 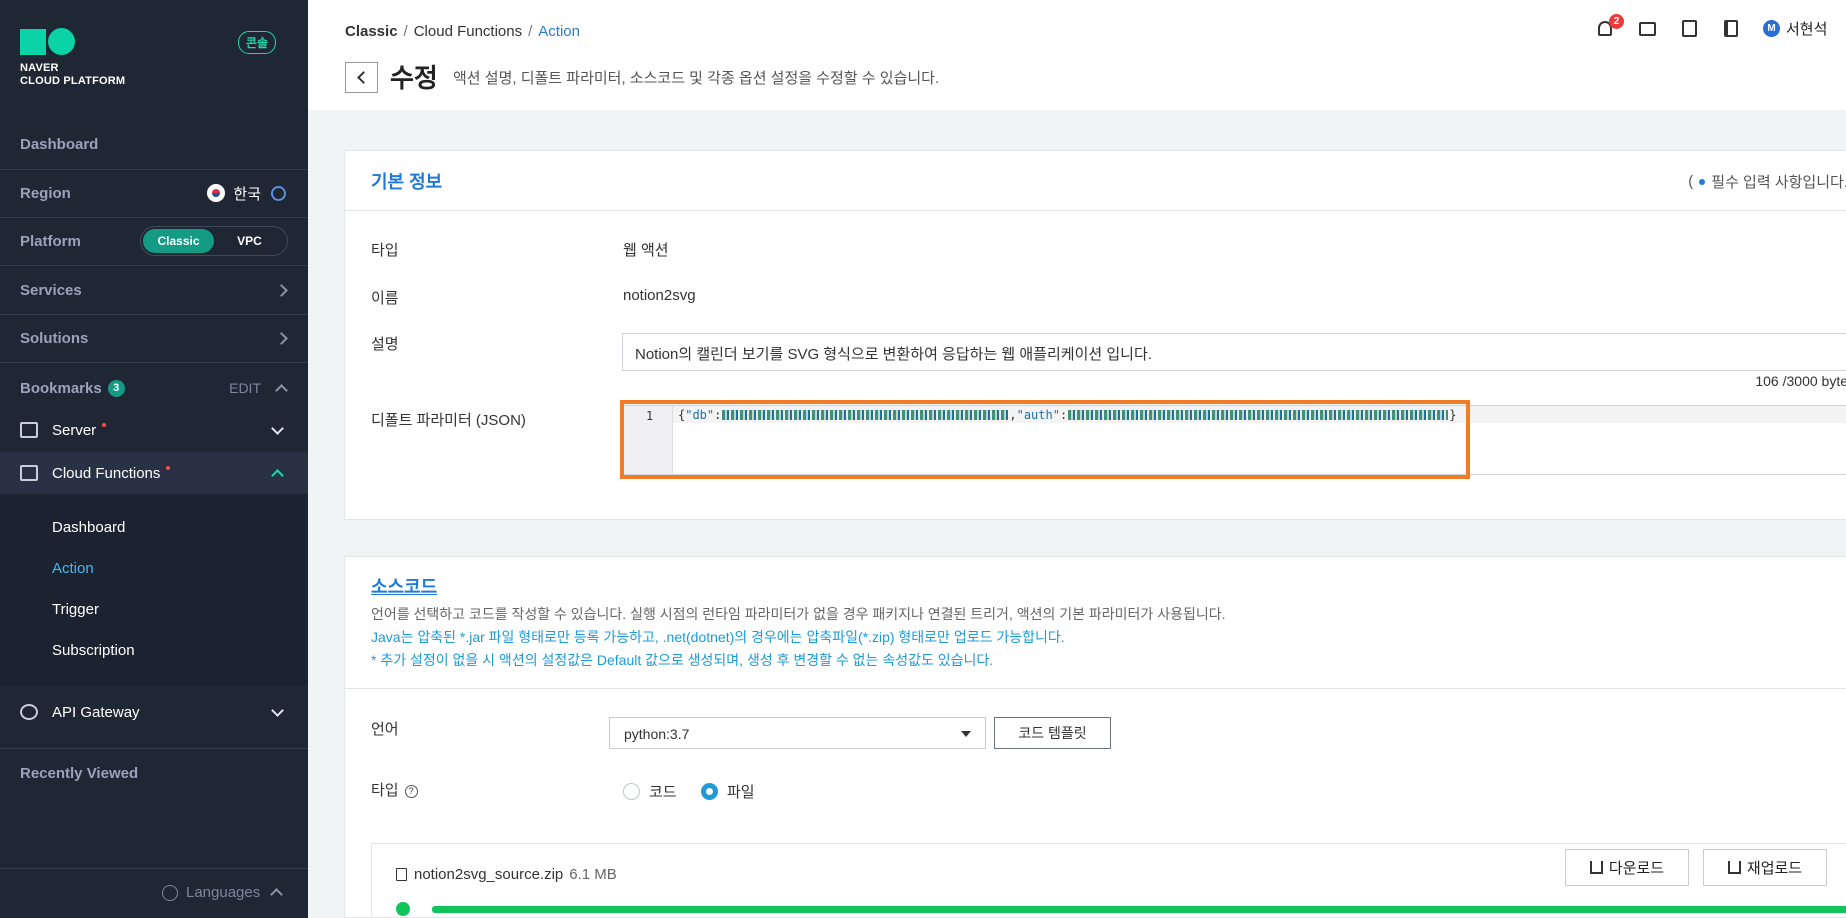 I want to click on bookmark-server: Server, so click(x=154, y=430).